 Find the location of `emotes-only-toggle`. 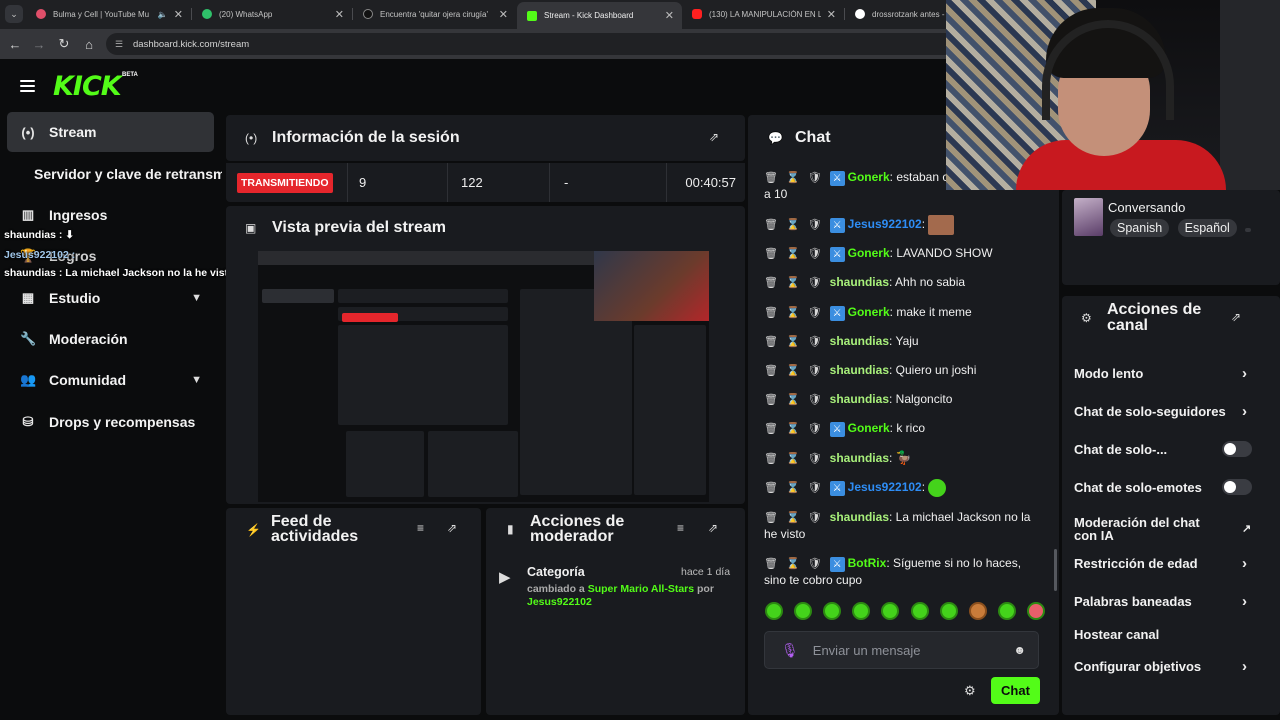

emotes-only-toggle is located at coordinates (1237, 487).